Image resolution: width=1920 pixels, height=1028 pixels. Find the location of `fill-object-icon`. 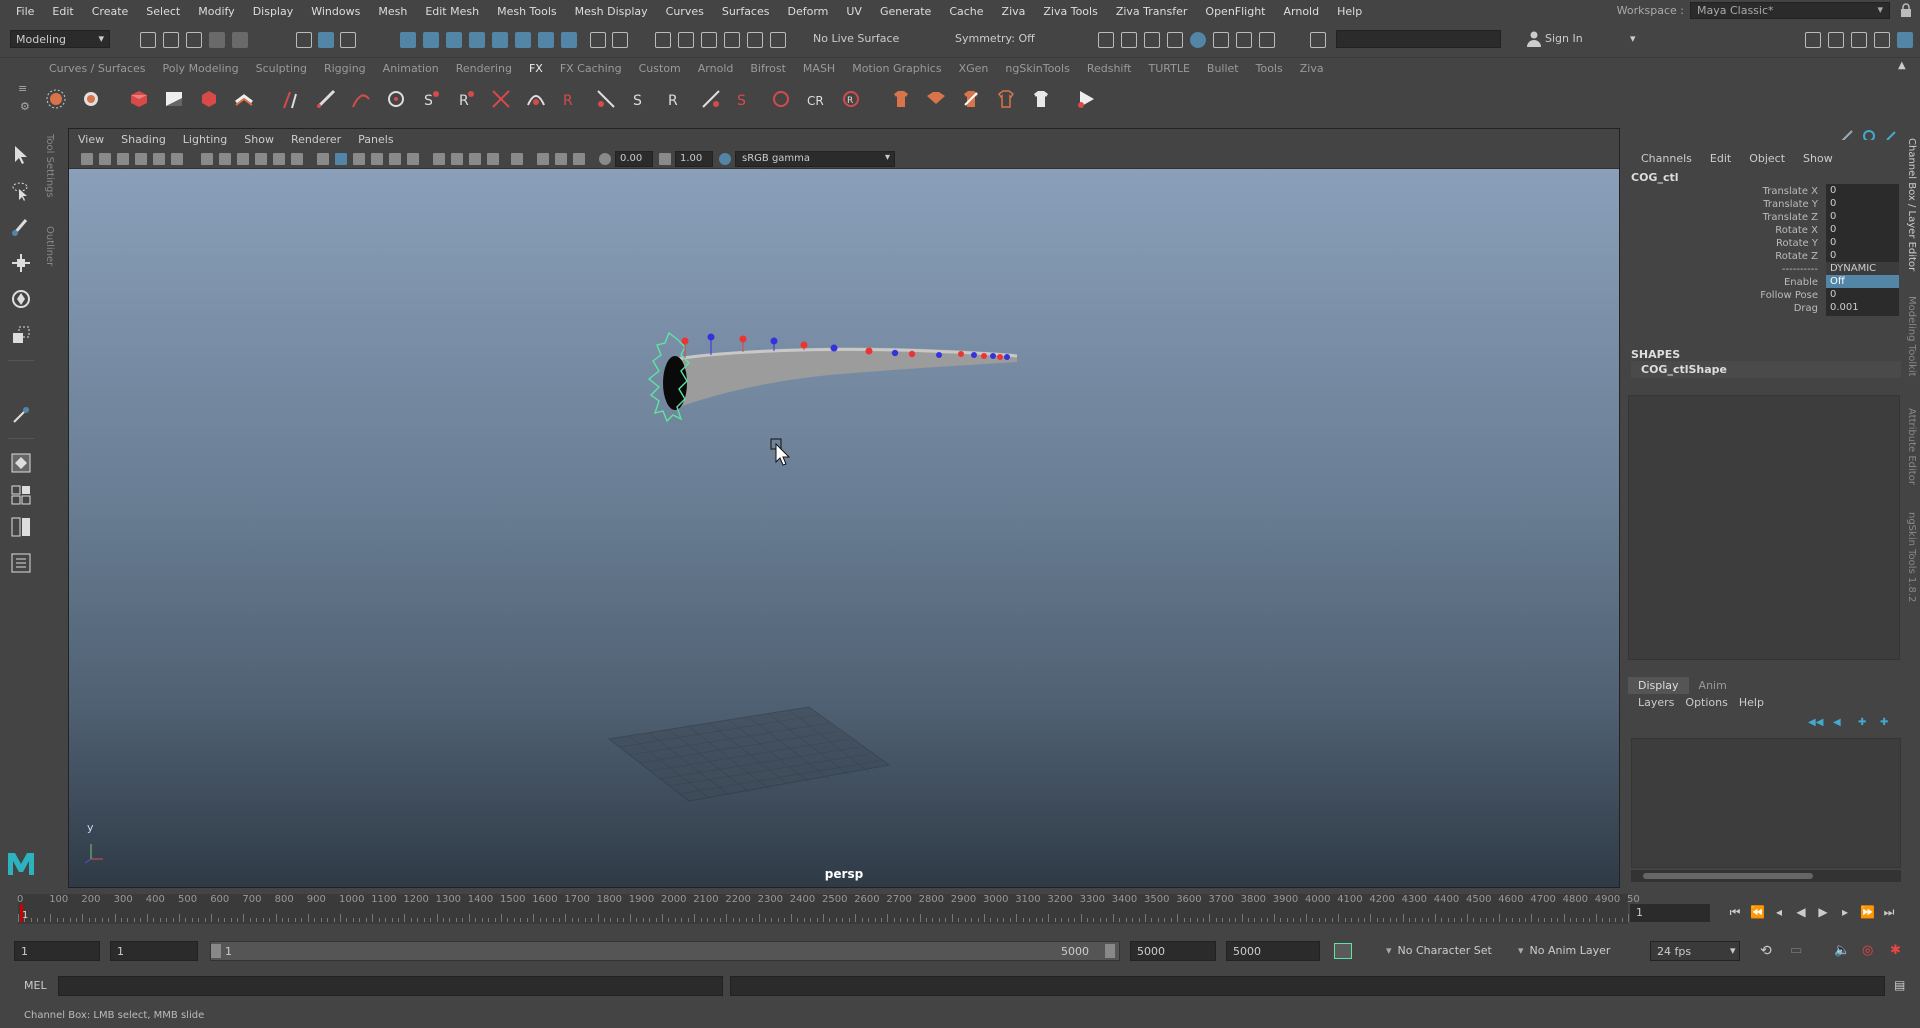

fill-object-icon is located at coordinates (91, 99).